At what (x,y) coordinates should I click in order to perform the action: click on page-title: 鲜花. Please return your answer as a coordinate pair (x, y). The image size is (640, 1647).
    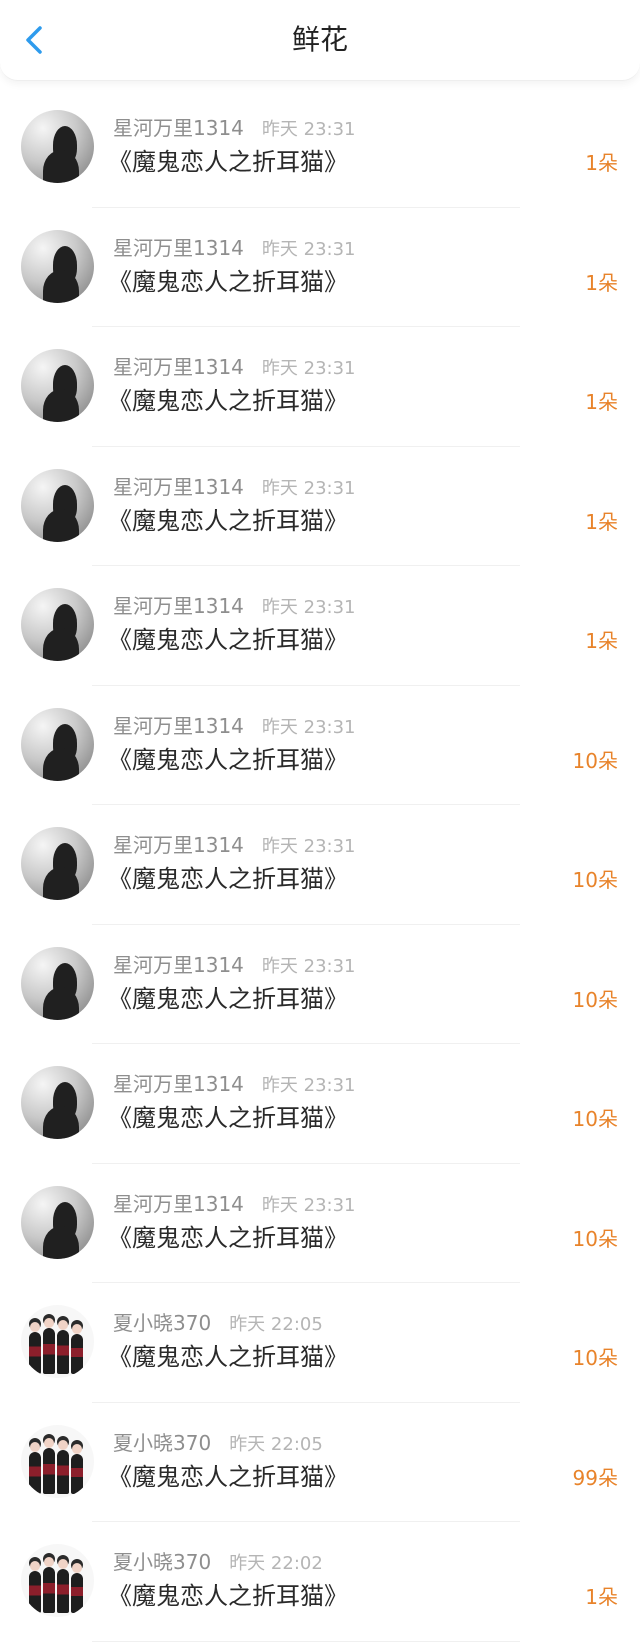
    Looking at the image, I should click on (319, 39).